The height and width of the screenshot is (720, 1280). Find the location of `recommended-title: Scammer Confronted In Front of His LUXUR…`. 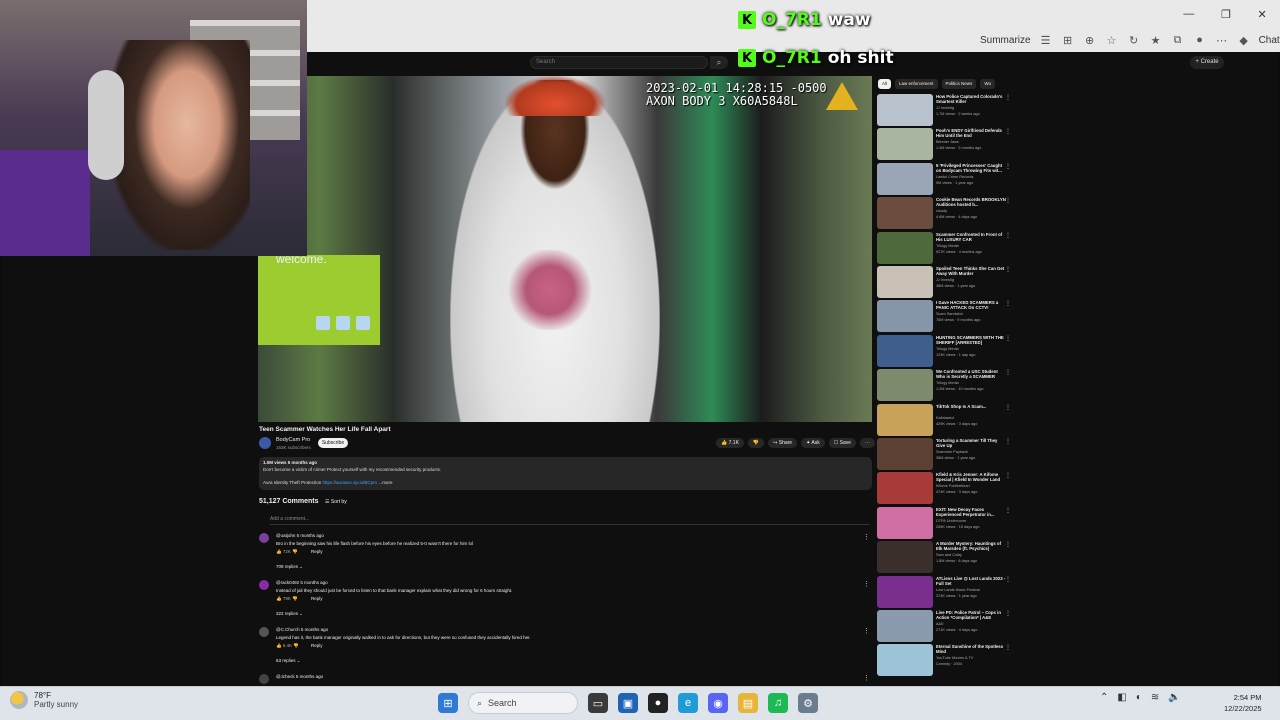

recommended-title: Scammer Confronted In Front of His LUXUR… is located at coordinates (971, 237).